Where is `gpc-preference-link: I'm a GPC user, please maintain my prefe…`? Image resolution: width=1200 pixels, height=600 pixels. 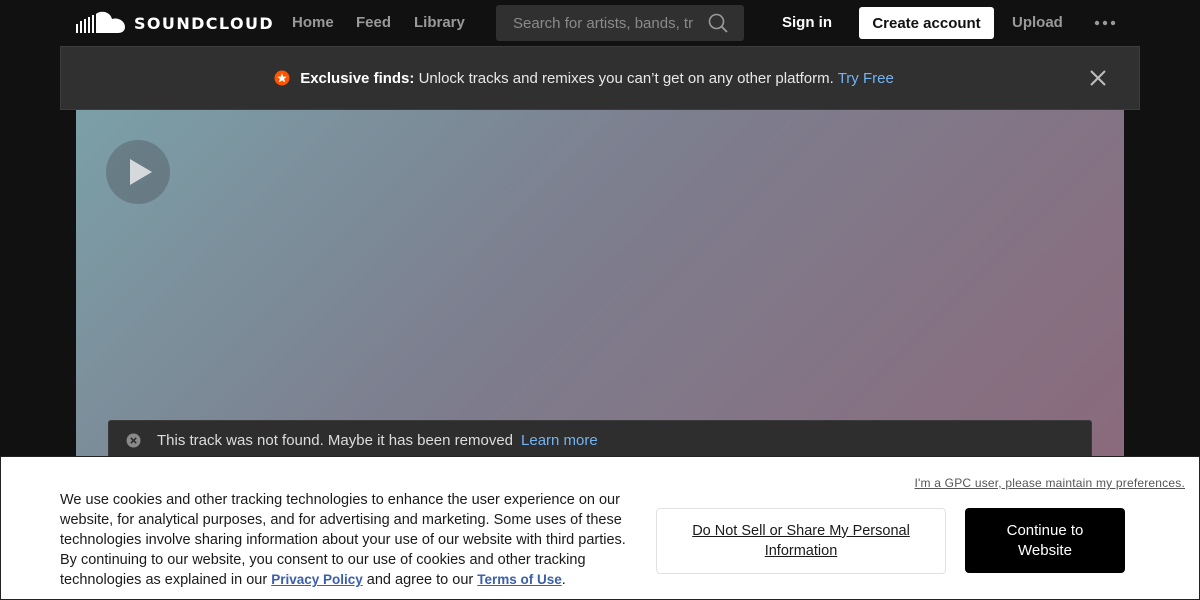
gpc-preference-link: I'm a GPC user, please maintain my prefe… is located at coordinates (1050, 483).